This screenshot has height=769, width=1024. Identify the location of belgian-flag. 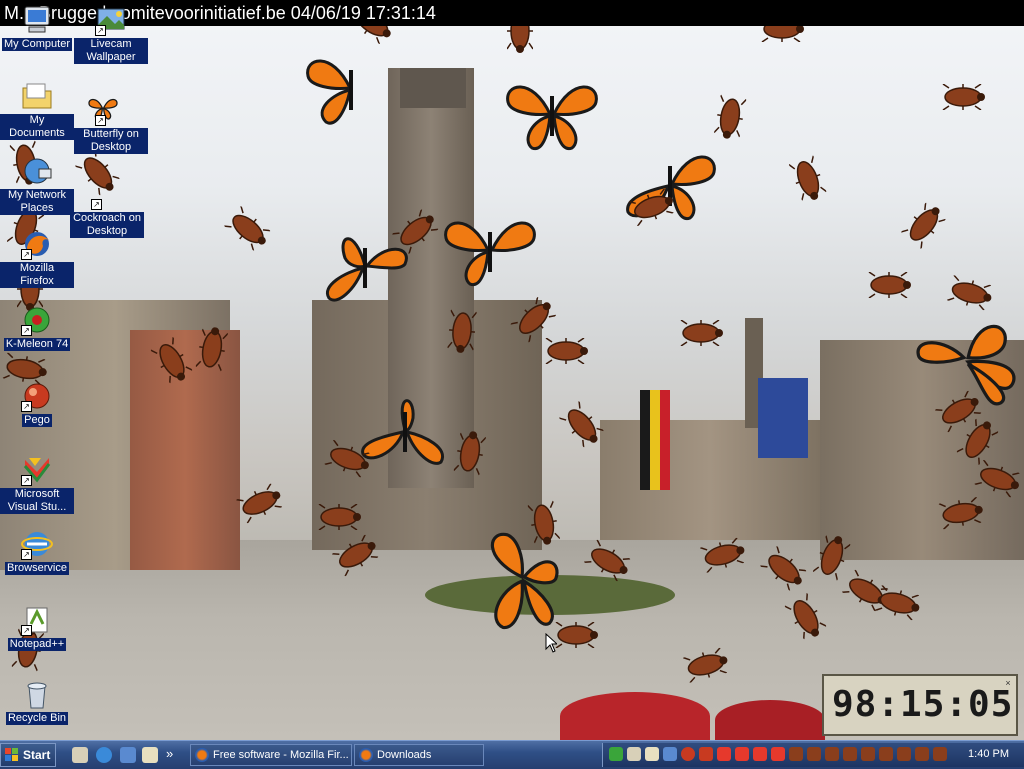
(655, 440).